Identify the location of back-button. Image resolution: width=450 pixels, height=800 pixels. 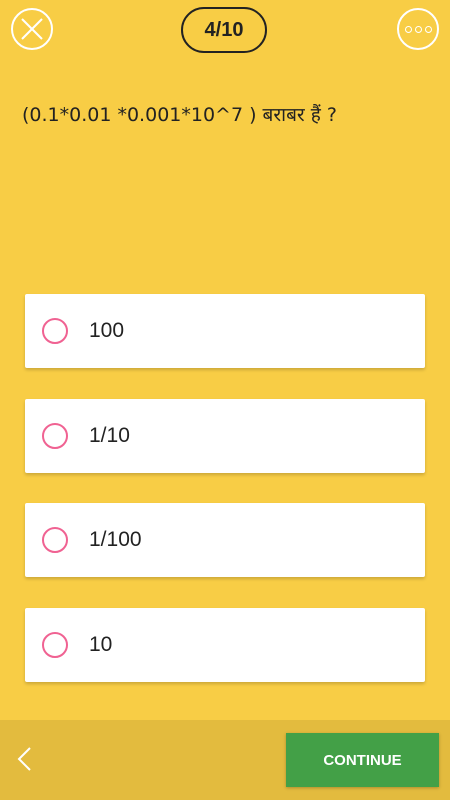
(25, 759).